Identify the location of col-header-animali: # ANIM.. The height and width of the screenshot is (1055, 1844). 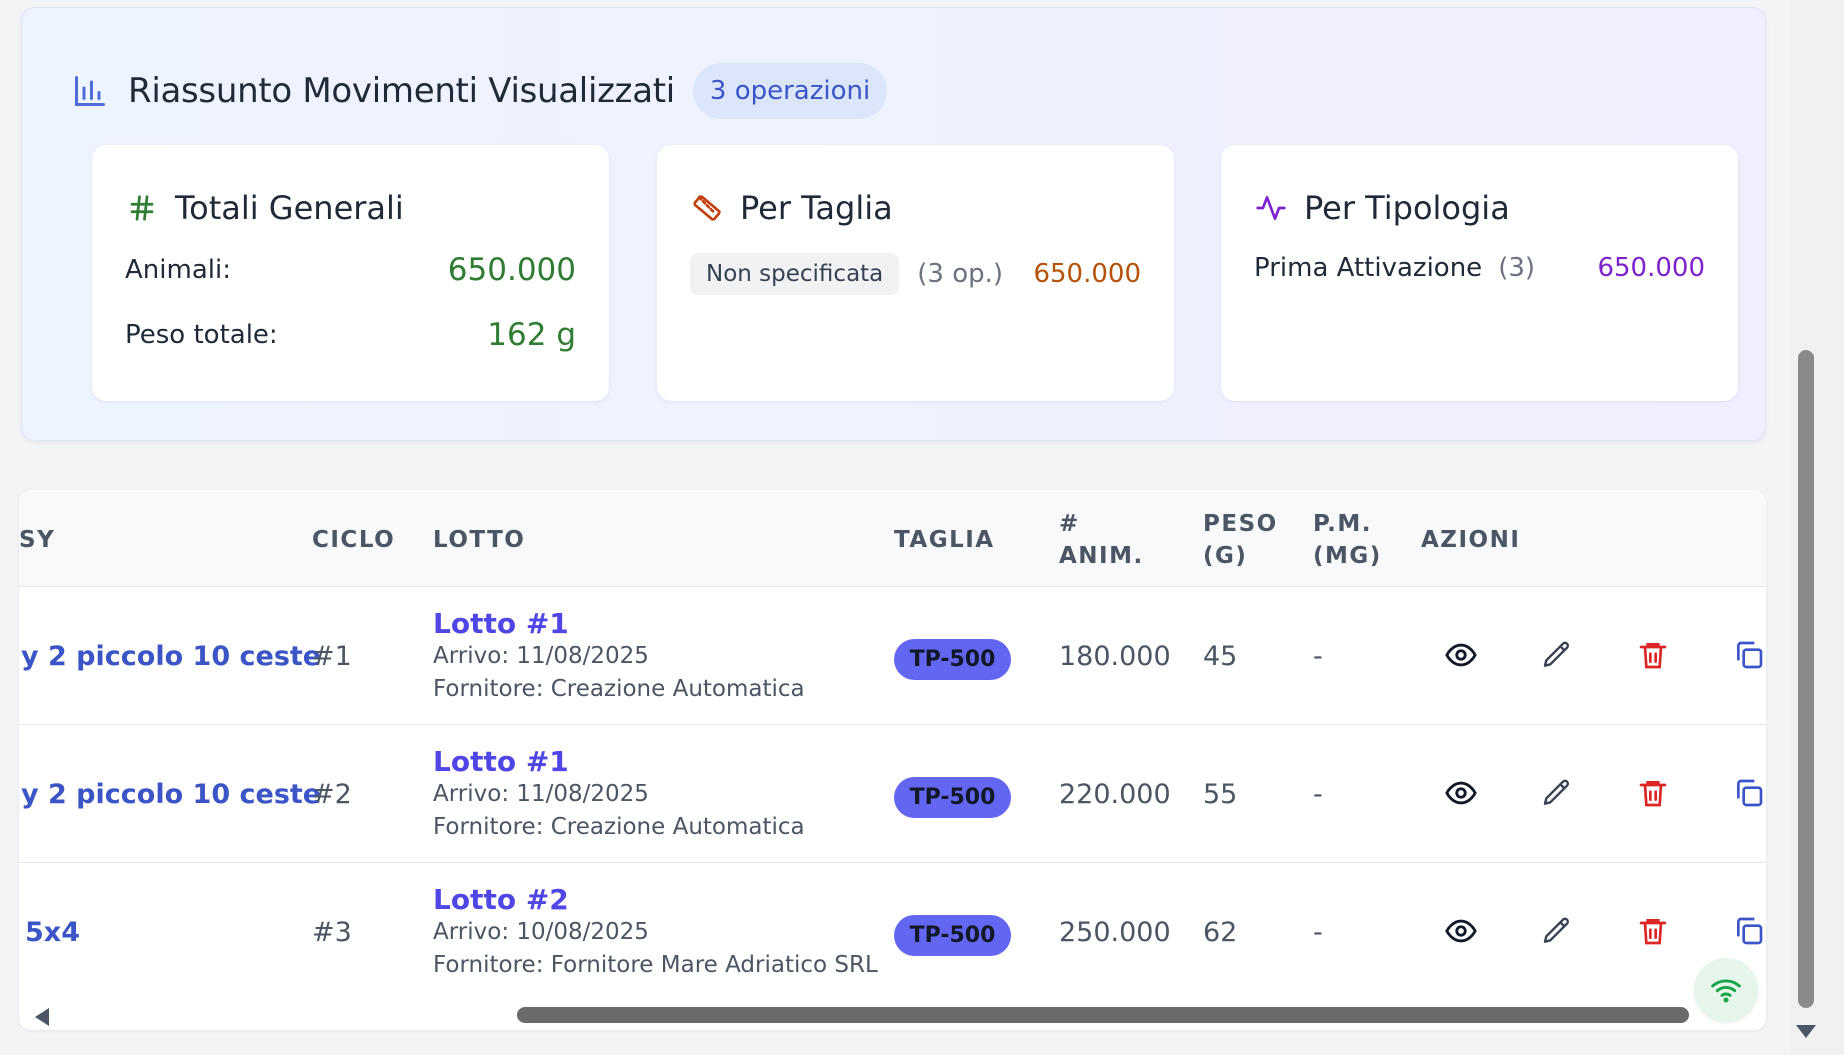
(1101, 540).